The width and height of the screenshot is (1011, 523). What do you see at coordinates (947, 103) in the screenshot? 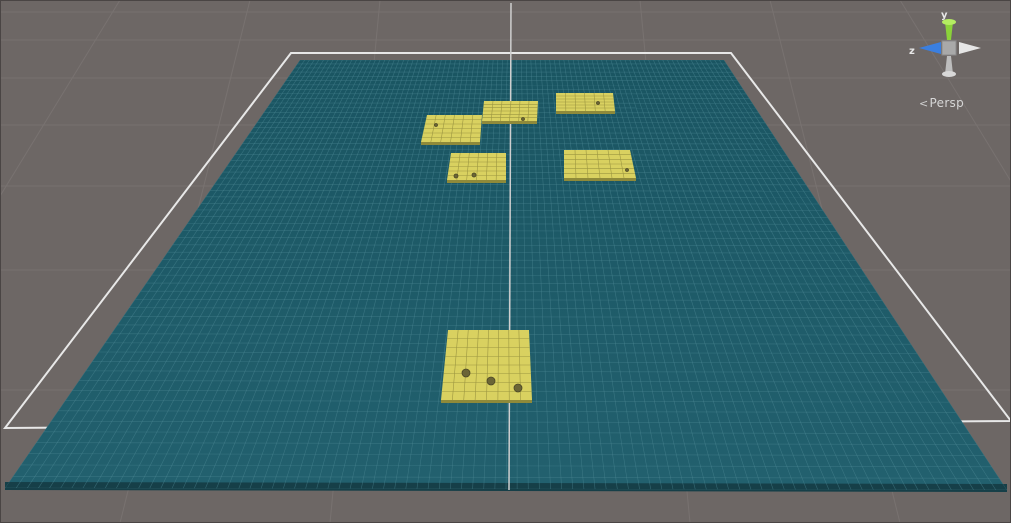
I see `projection-label: Persp` at bounding box center [947, 103].